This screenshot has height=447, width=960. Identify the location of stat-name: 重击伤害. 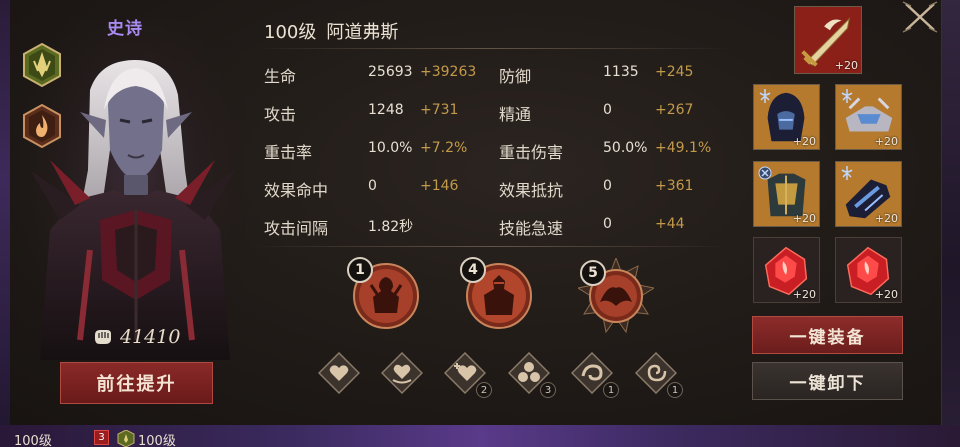
(531, 152).